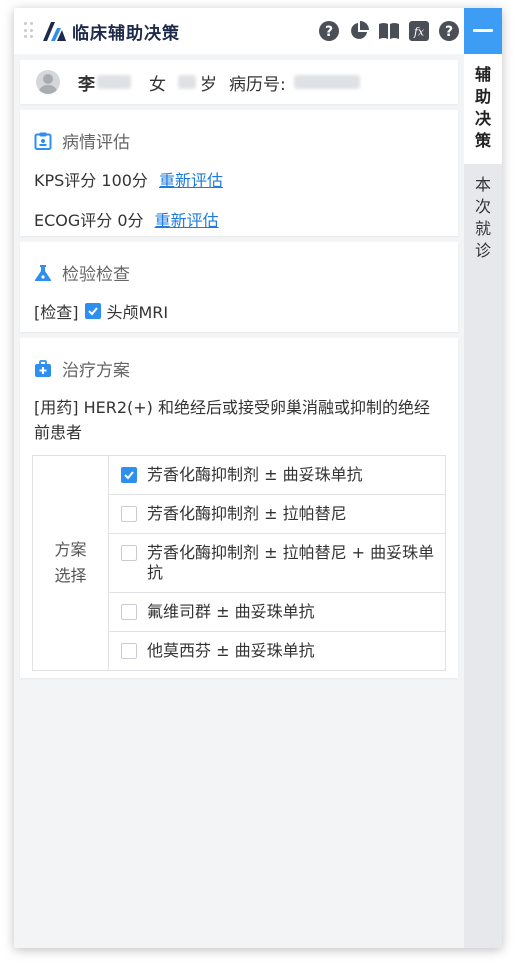 The image size is (515, 966). What do you see at coordinates (239, 287) in the screenshot?
I see `exam-card: 检验检查 [检查] 头颅MRI` at bounding box center [239, 287].